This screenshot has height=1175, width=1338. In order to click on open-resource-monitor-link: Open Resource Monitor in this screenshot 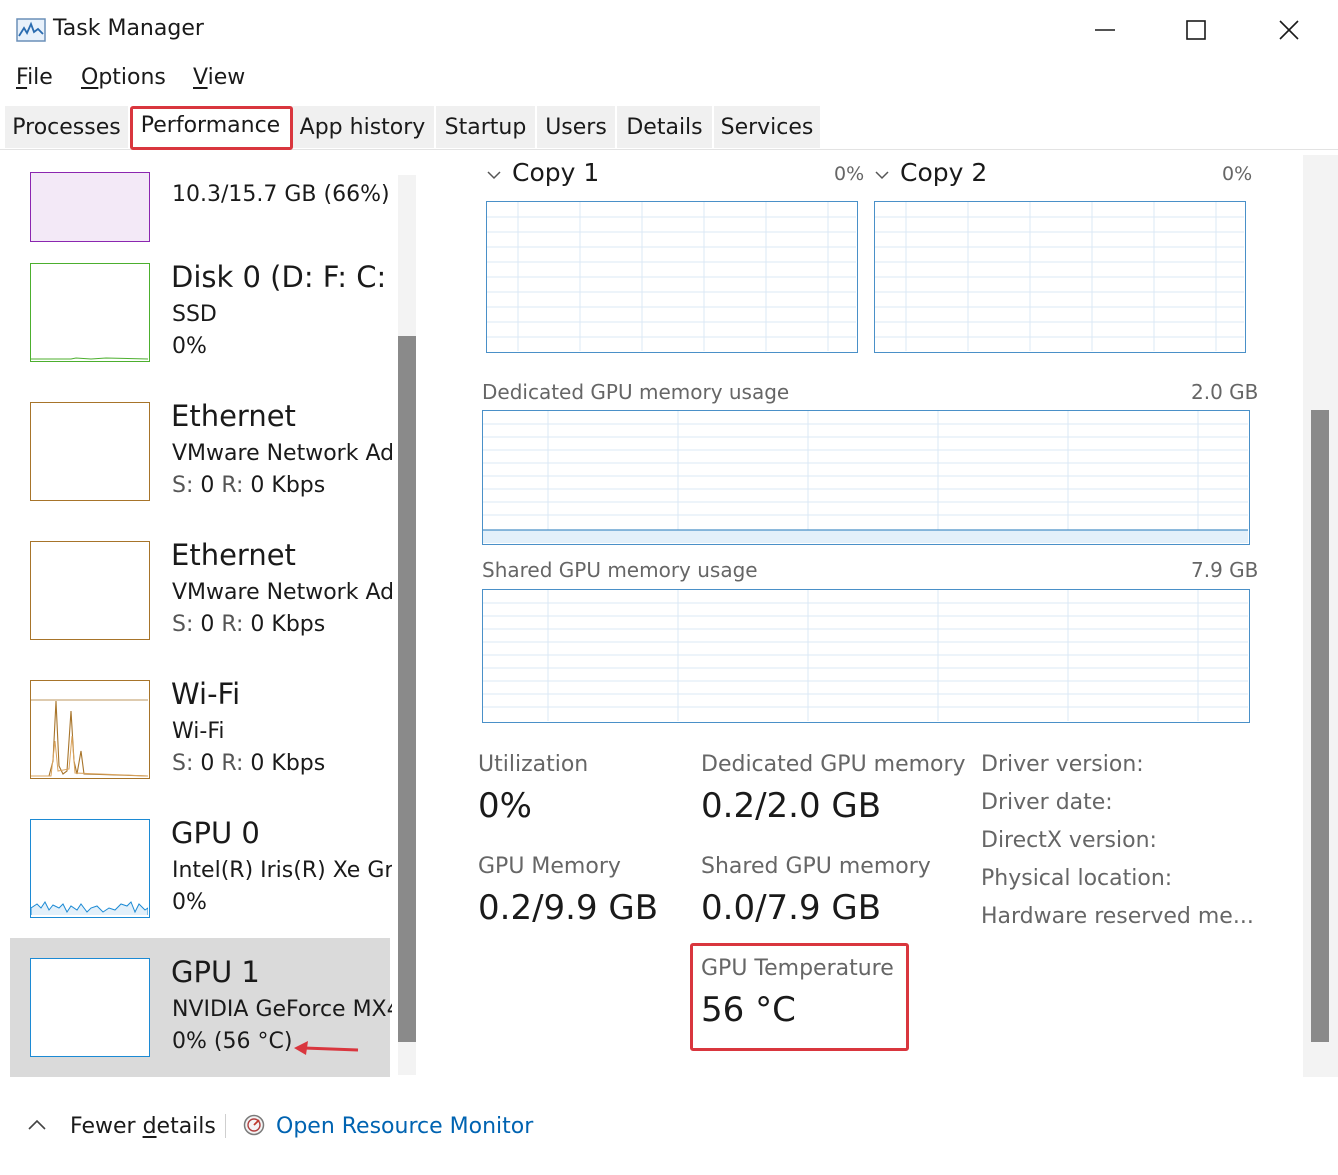, I will do `click(404, 1126)`.